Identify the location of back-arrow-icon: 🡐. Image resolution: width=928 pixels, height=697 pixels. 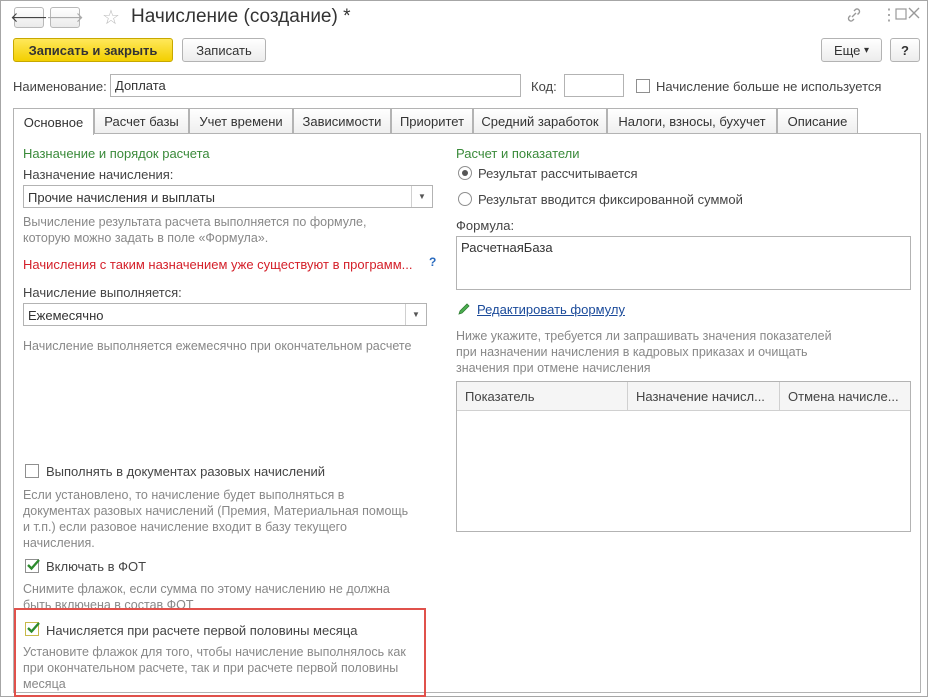
(29, 17).